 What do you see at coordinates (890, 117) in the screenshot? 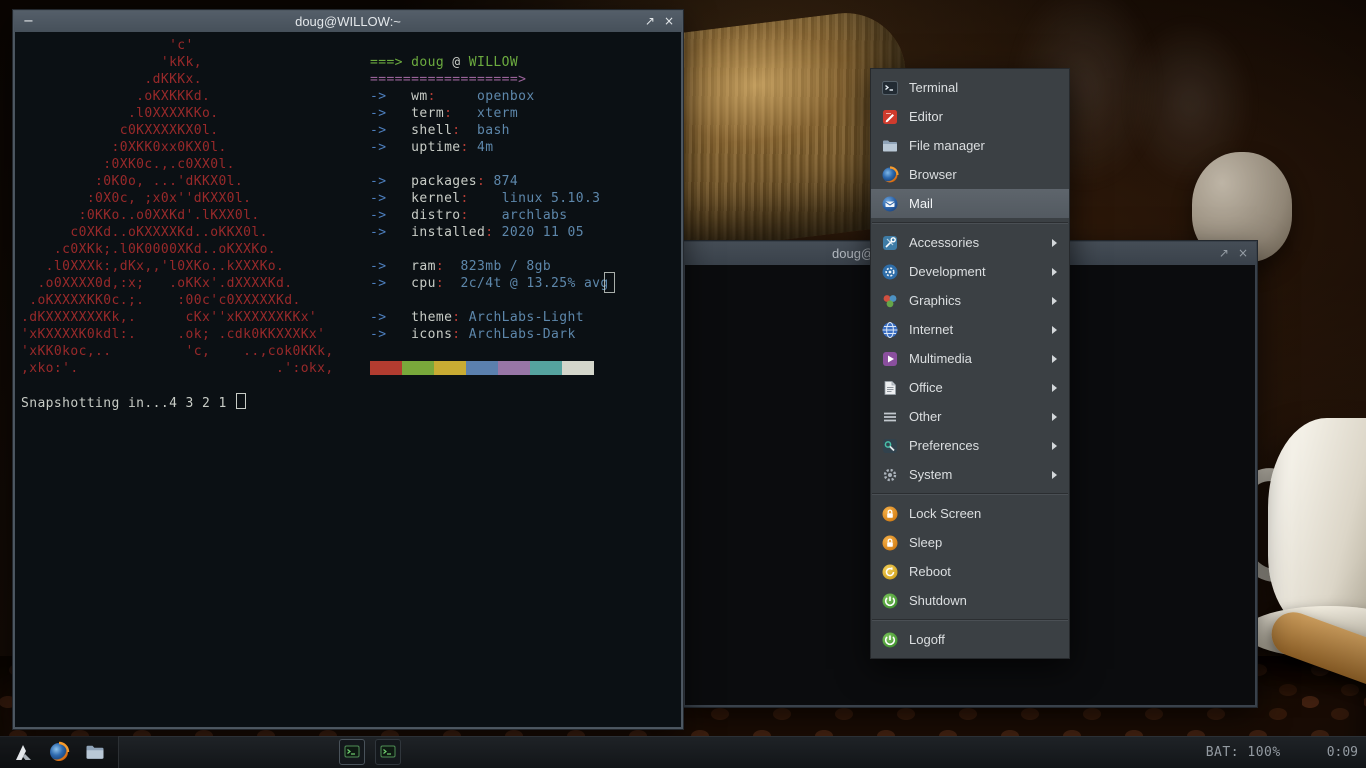
I see `editor-icon` at bounding box center [890, 117].